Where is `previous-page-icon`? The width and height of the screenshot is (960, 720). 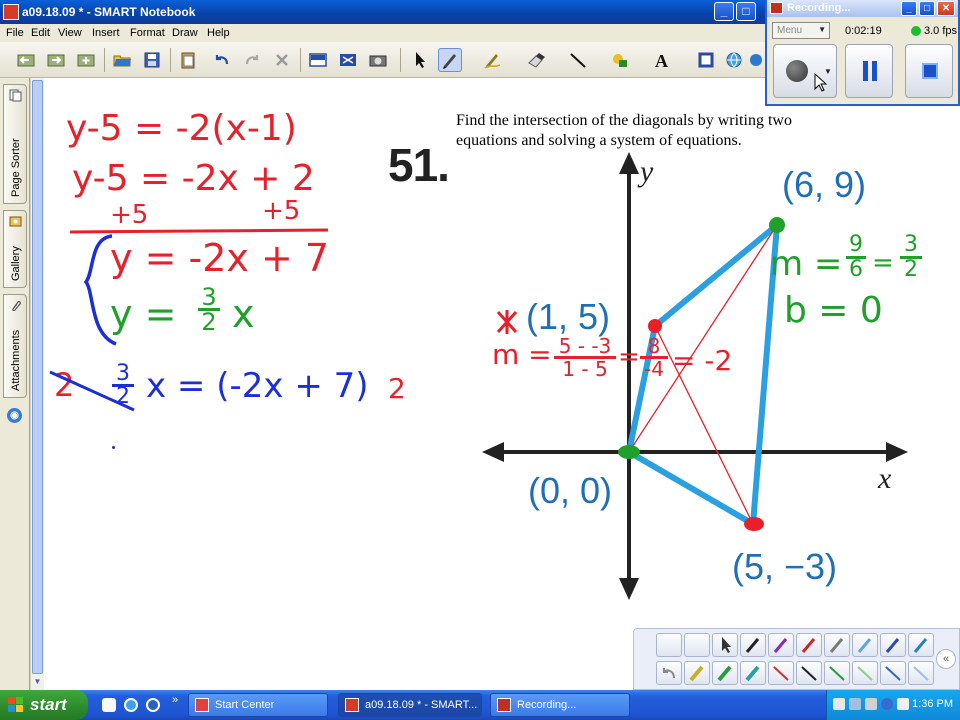
previous-page-icon is located at coordinates (26, 60).